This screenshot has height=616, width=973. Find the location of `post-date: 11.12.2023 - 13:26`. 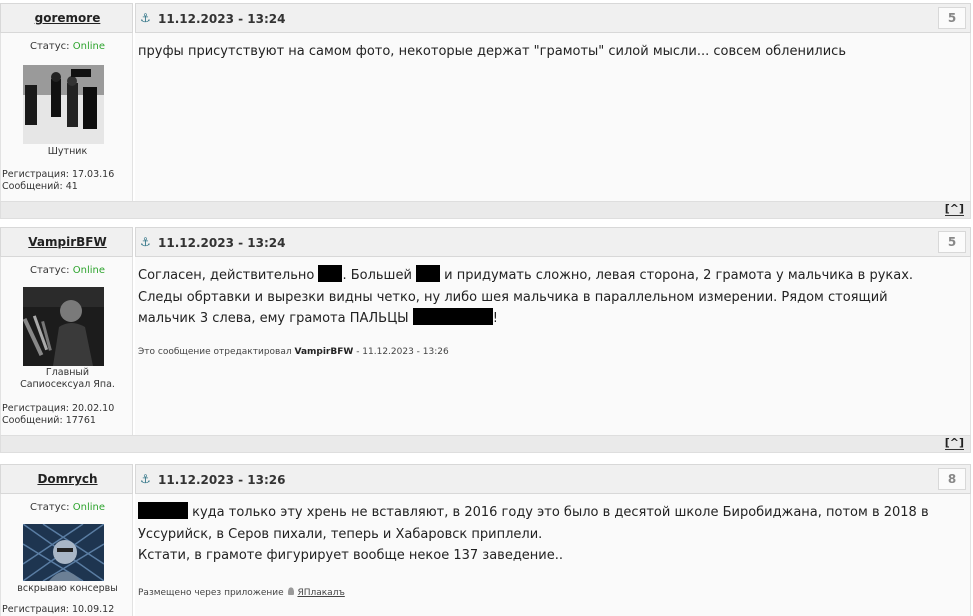

post-date: 11.12.2023 - 13:26 is located at coordinates (222, 480).